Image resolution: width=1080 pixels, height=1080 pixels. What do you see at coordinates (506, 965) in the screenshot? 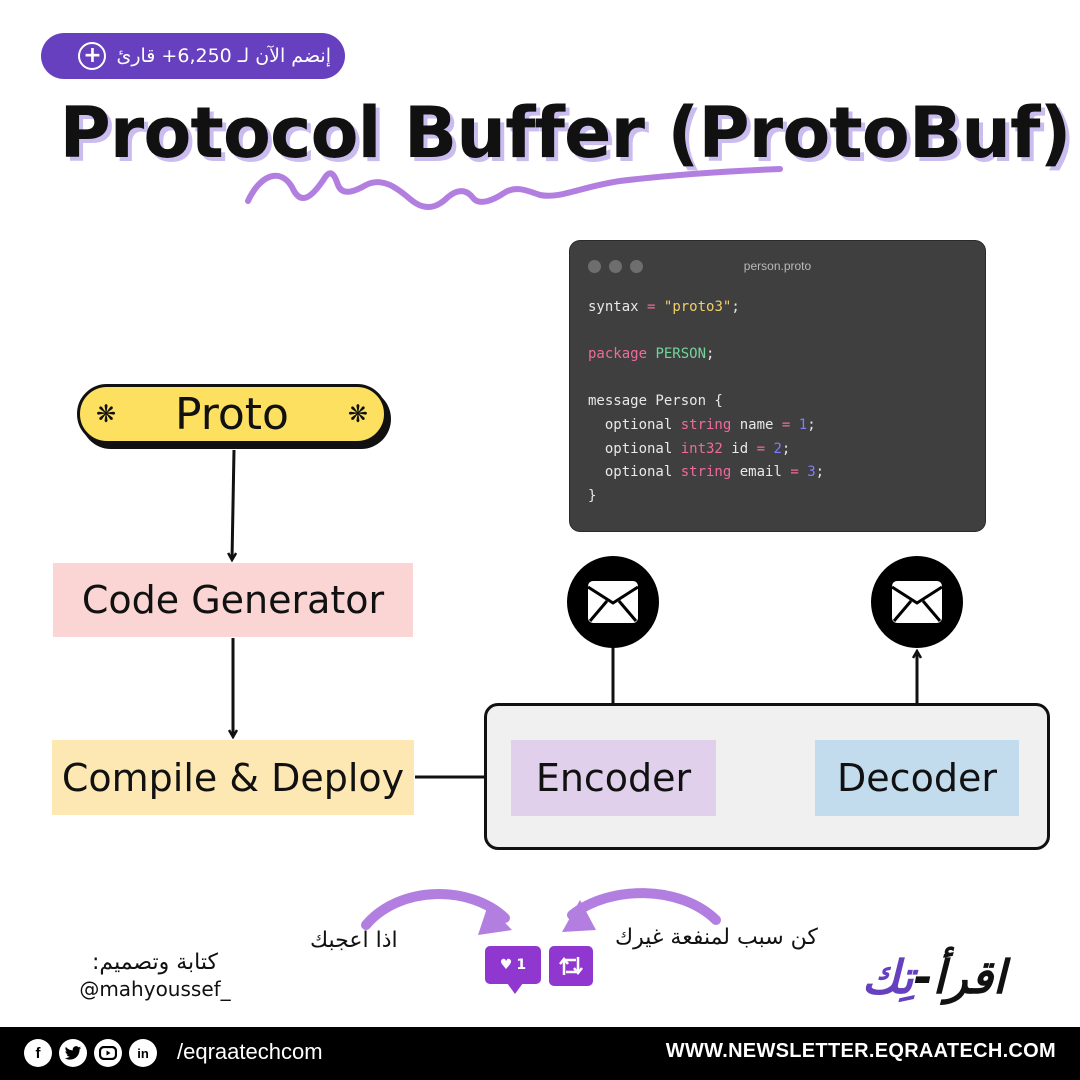
I see `heart-icon: ♥` at bounding box center [506, 965].